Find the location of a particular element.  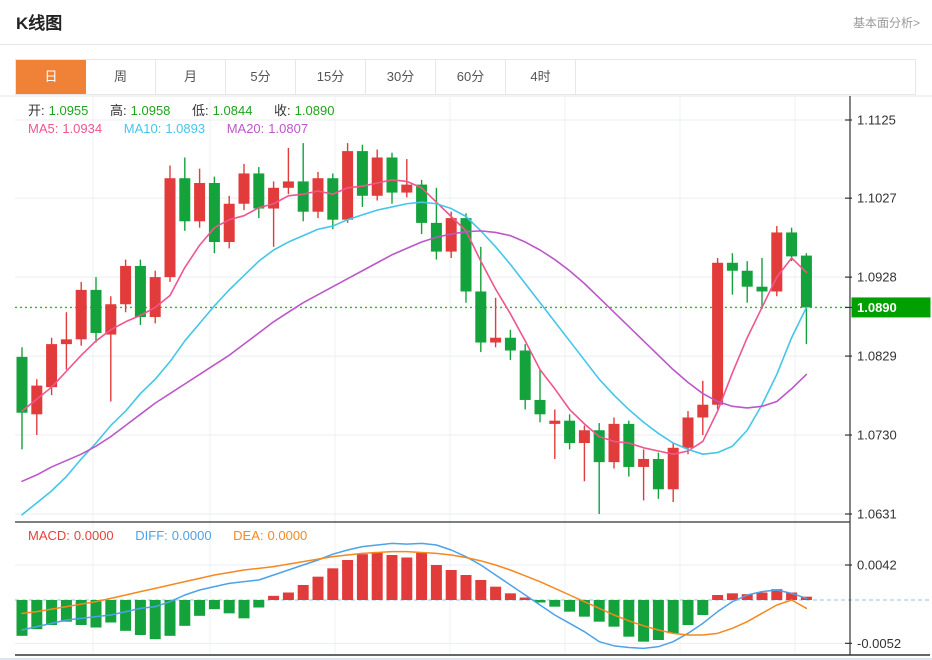

svg-text: 1.1027 is located at coordinates (877, 198).